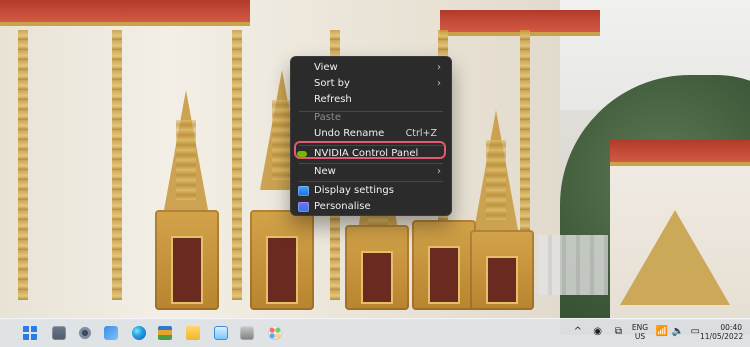 The width and height of the screenshot is (750, 347). I want to click on menu-item-undo-rename: Undo Rename Ctrl+Z, so click(371, 134).